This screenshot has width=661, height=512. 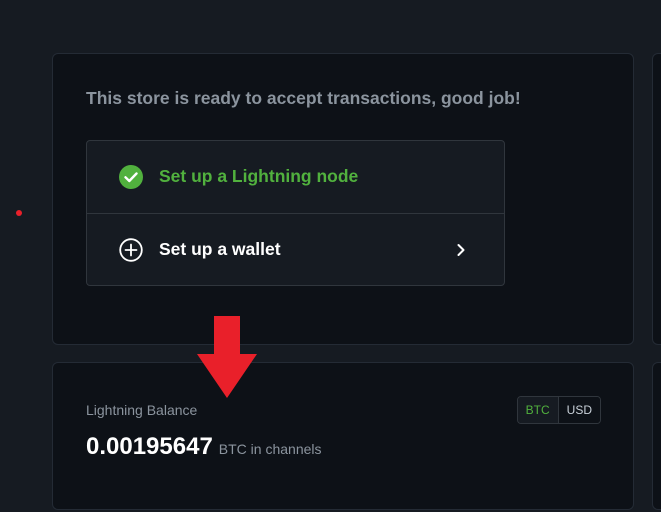 I want to click on annotation-dot, so click(x=19, y=213).